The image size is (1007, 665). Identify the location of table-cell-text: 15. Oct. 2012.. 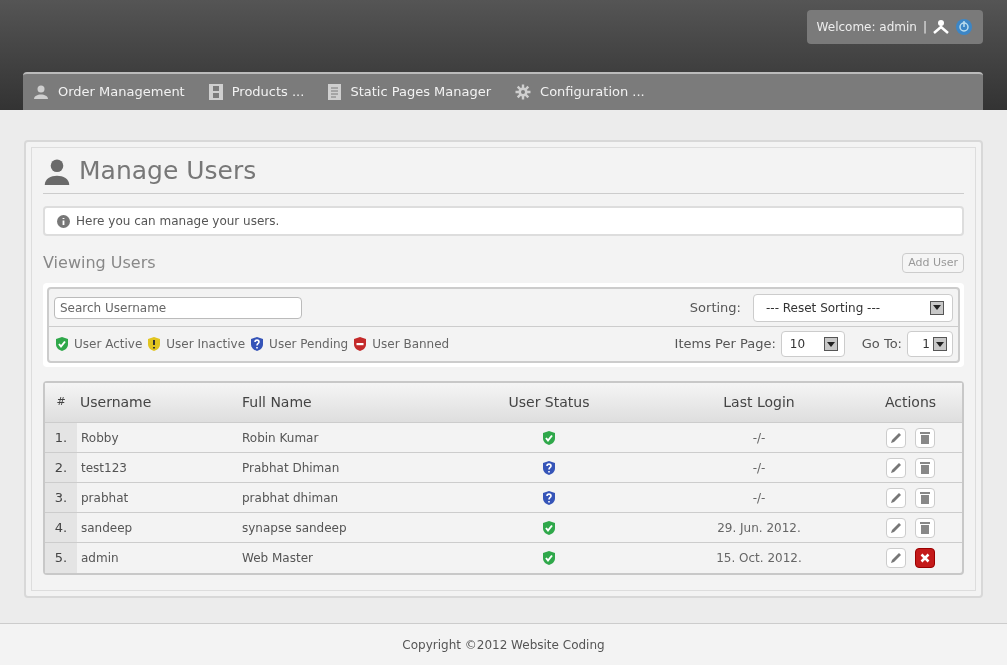
(759, 558).